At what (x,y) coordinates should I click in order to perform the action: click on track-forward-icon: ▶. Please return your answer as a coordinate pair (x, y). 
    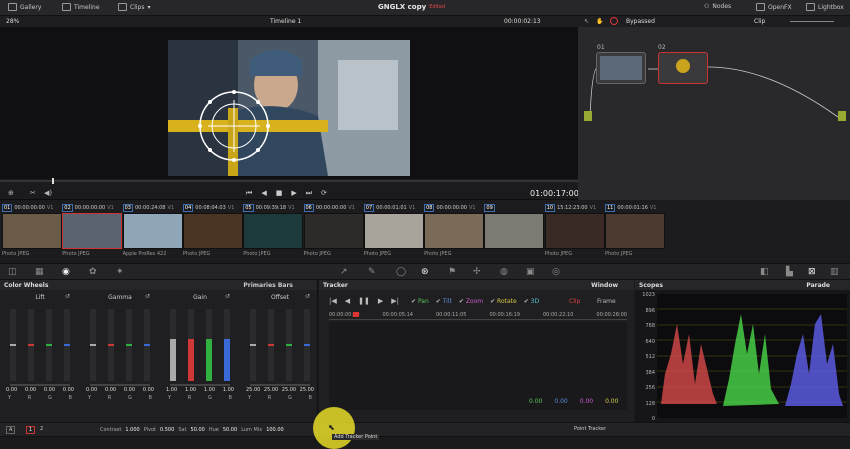
    Looking at the image, I should click on (380, 301).